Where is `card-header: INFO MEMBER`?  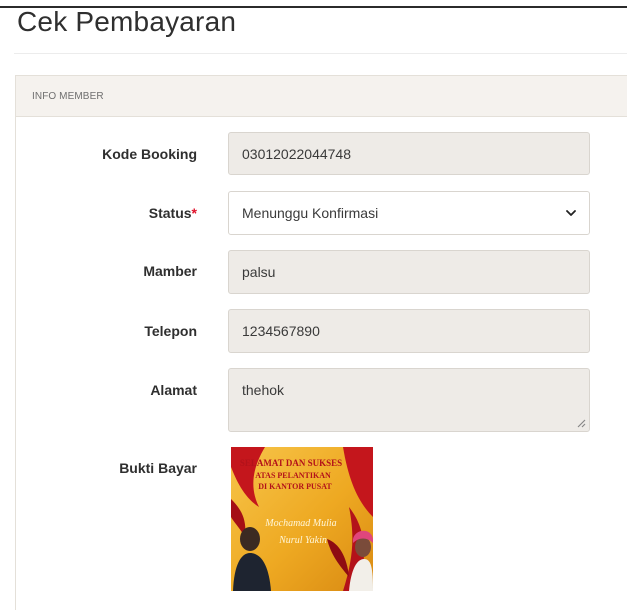 card-header: INFO MEMBER is located at coordinates (321, 96).